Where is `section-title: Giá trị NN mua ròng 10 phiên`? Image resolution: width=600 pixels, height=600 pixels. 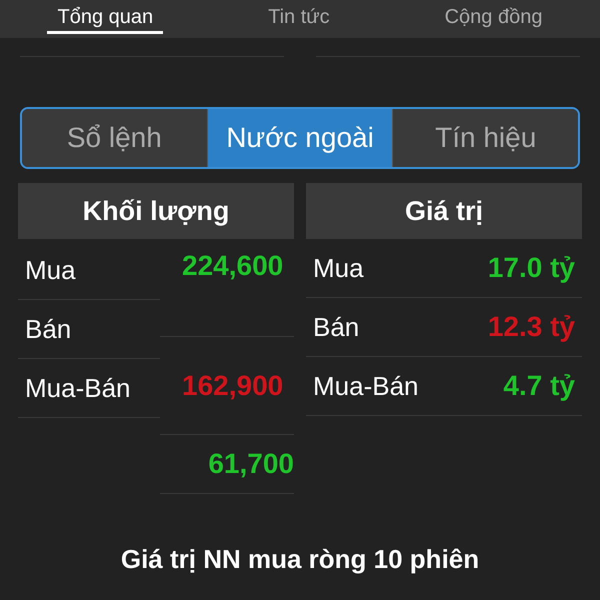
section-title: Giá trị NN mua ròng 10 phiên is located at coordinates (300, 559).